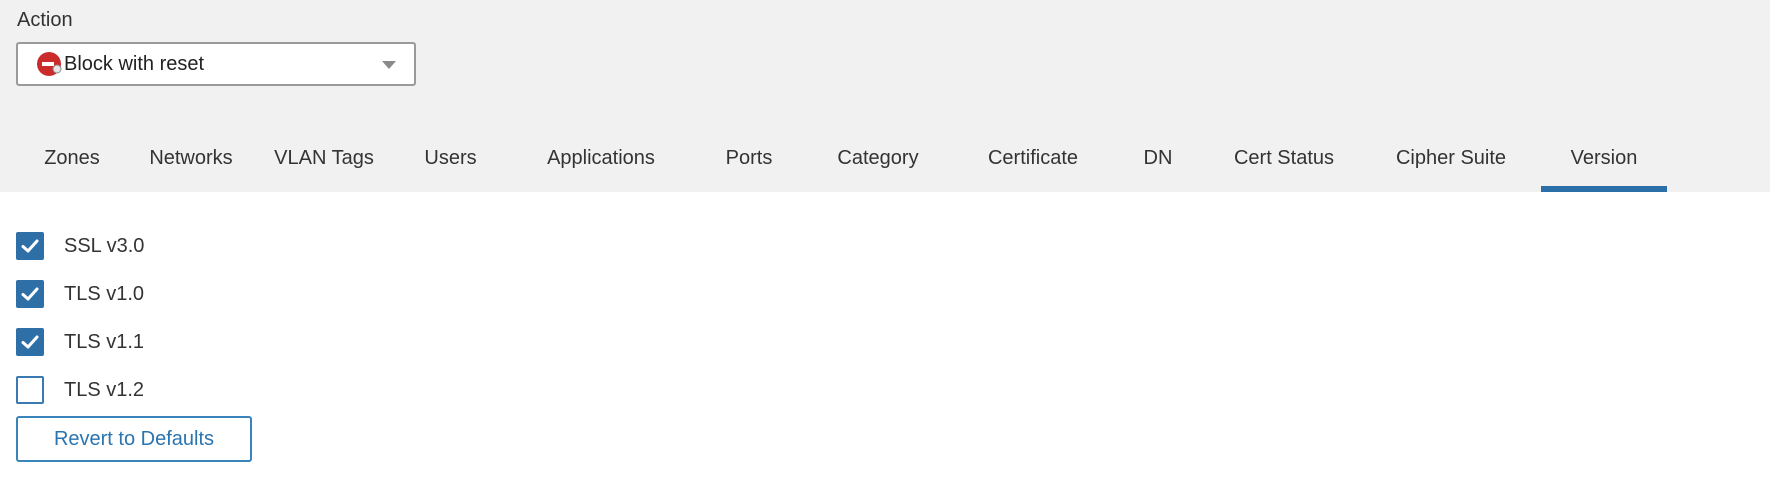 The height and width of the screenshot is (492, 1770). Describe the element at coordinates (749, 157) in the screenshot. I see `tab-label: Ports` at that location.